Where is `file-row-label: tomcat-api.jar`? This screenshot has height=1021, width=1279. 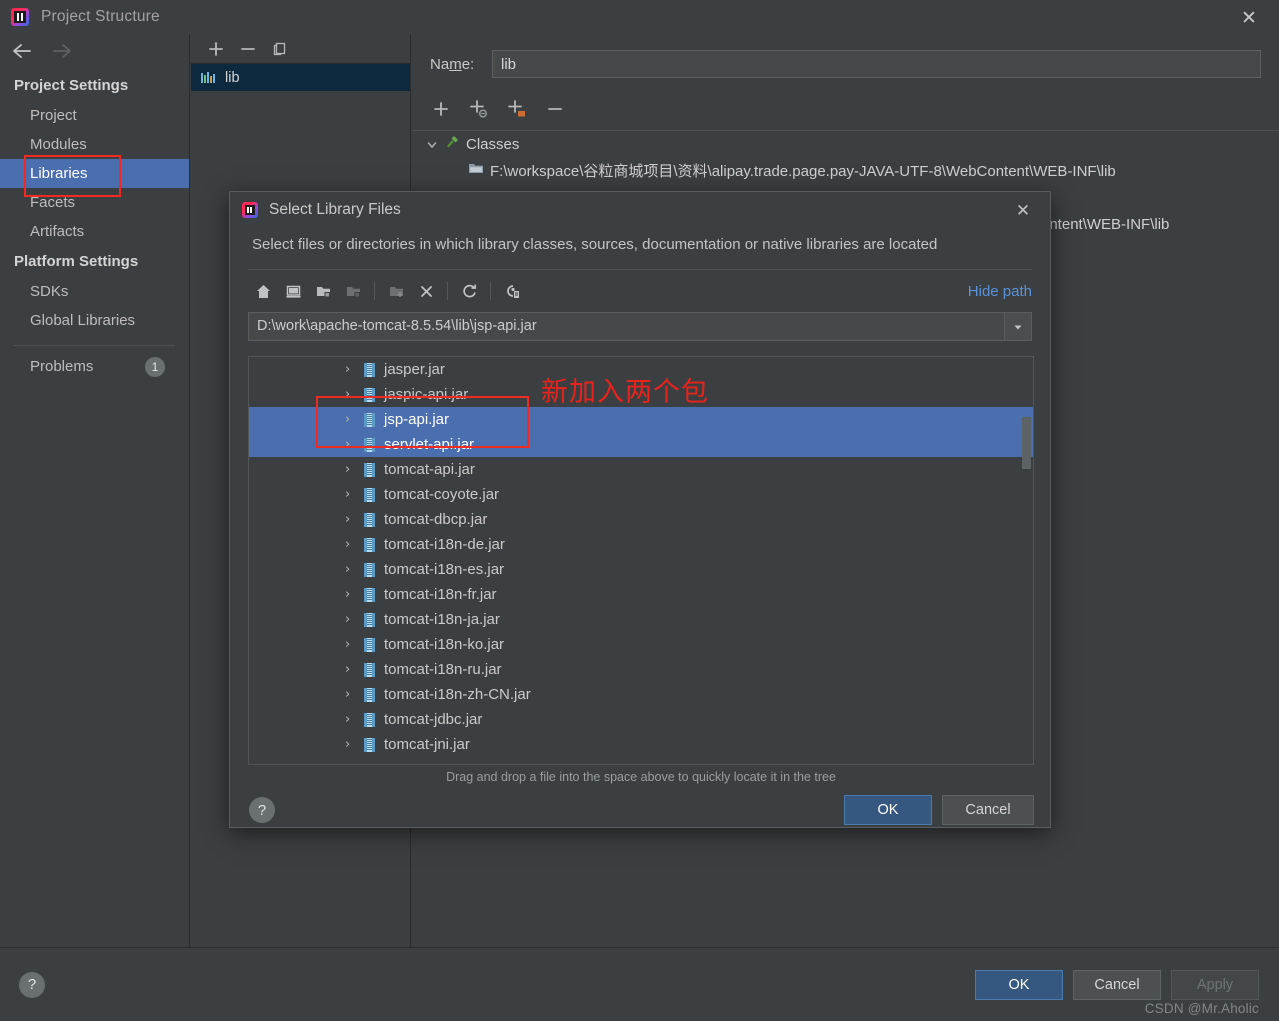
file-row-label: tomcat-api.jar is located at coordinates (429, 469).